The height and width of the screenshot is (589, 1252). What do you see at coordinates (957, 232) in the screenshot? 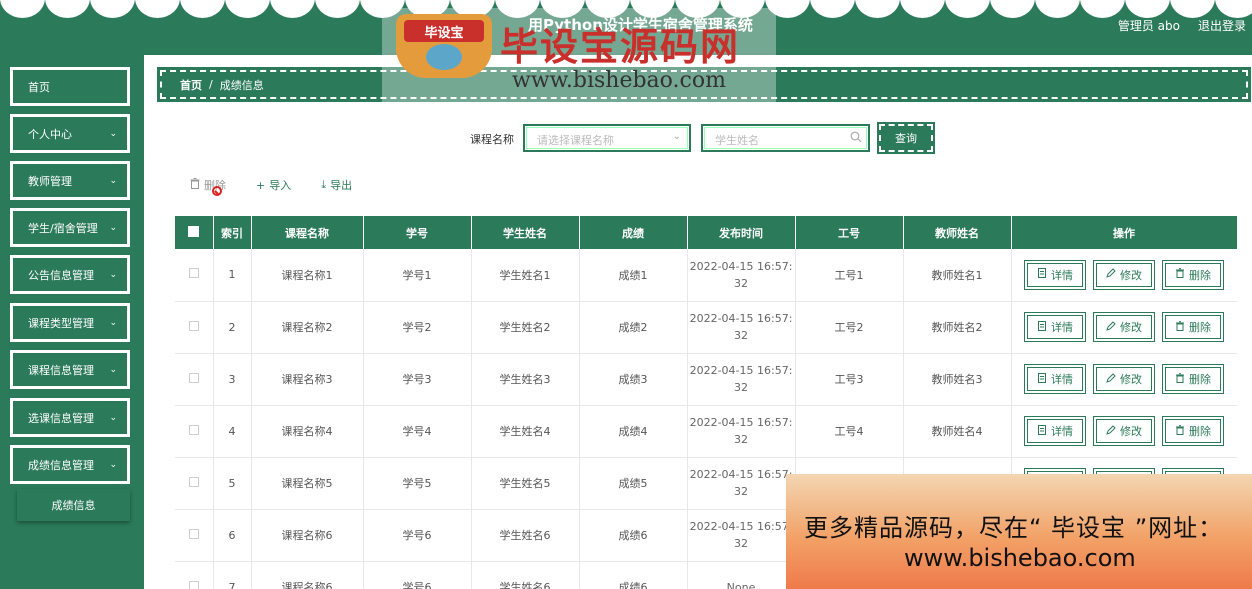
I see `column-header-teacher-name: 教师姓名` at bounding box center [957, 232].